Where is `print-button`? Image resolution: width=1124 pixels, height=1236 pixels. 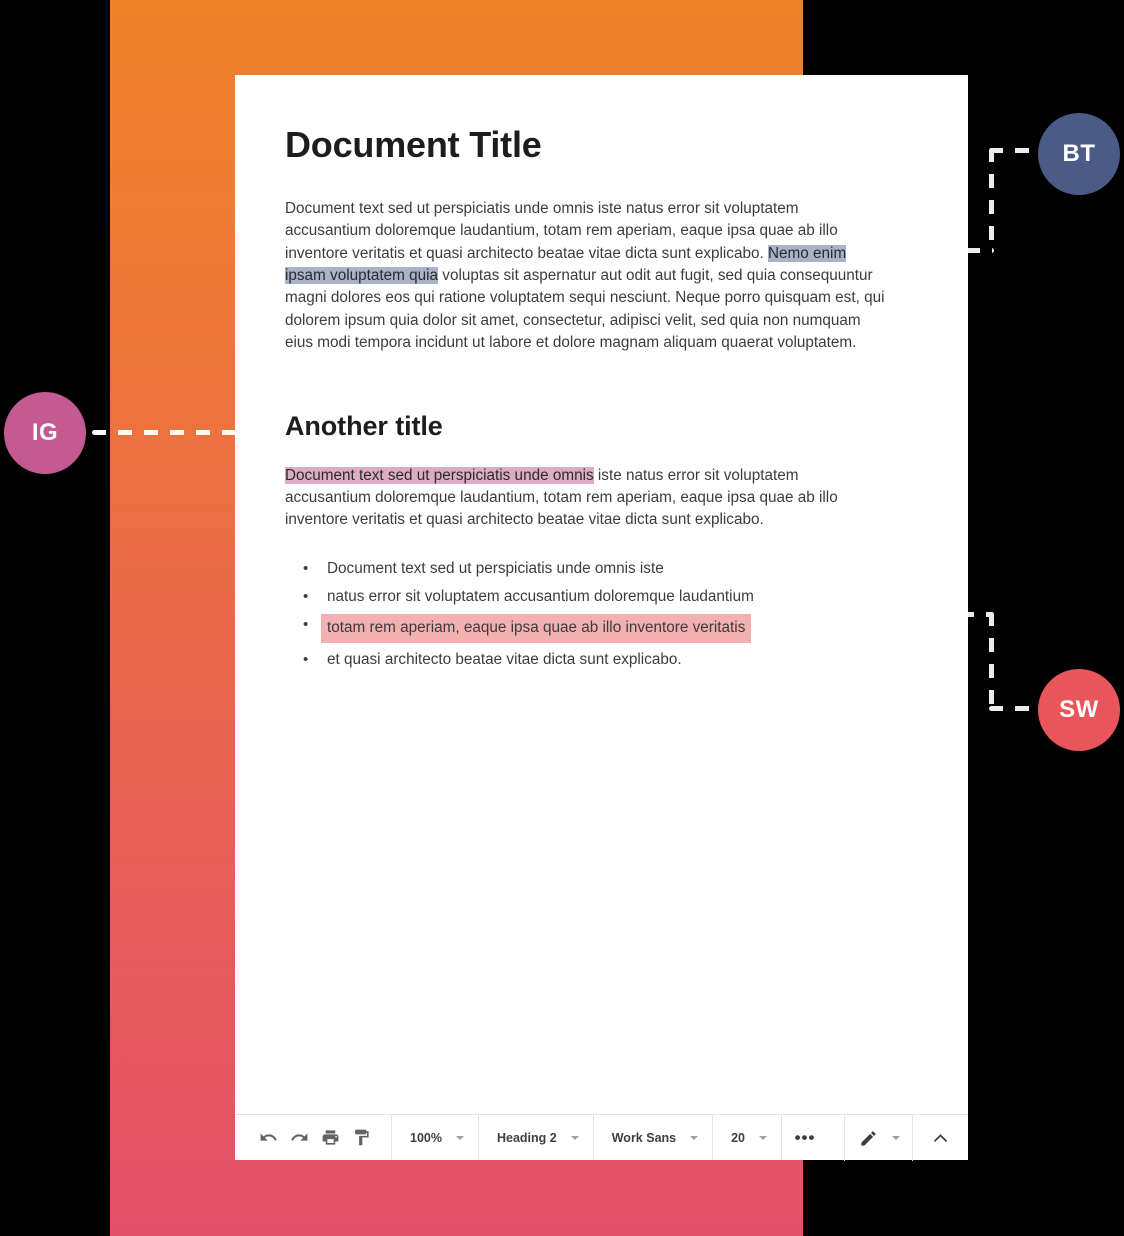
print-button is located at coordinates (330, 1138).